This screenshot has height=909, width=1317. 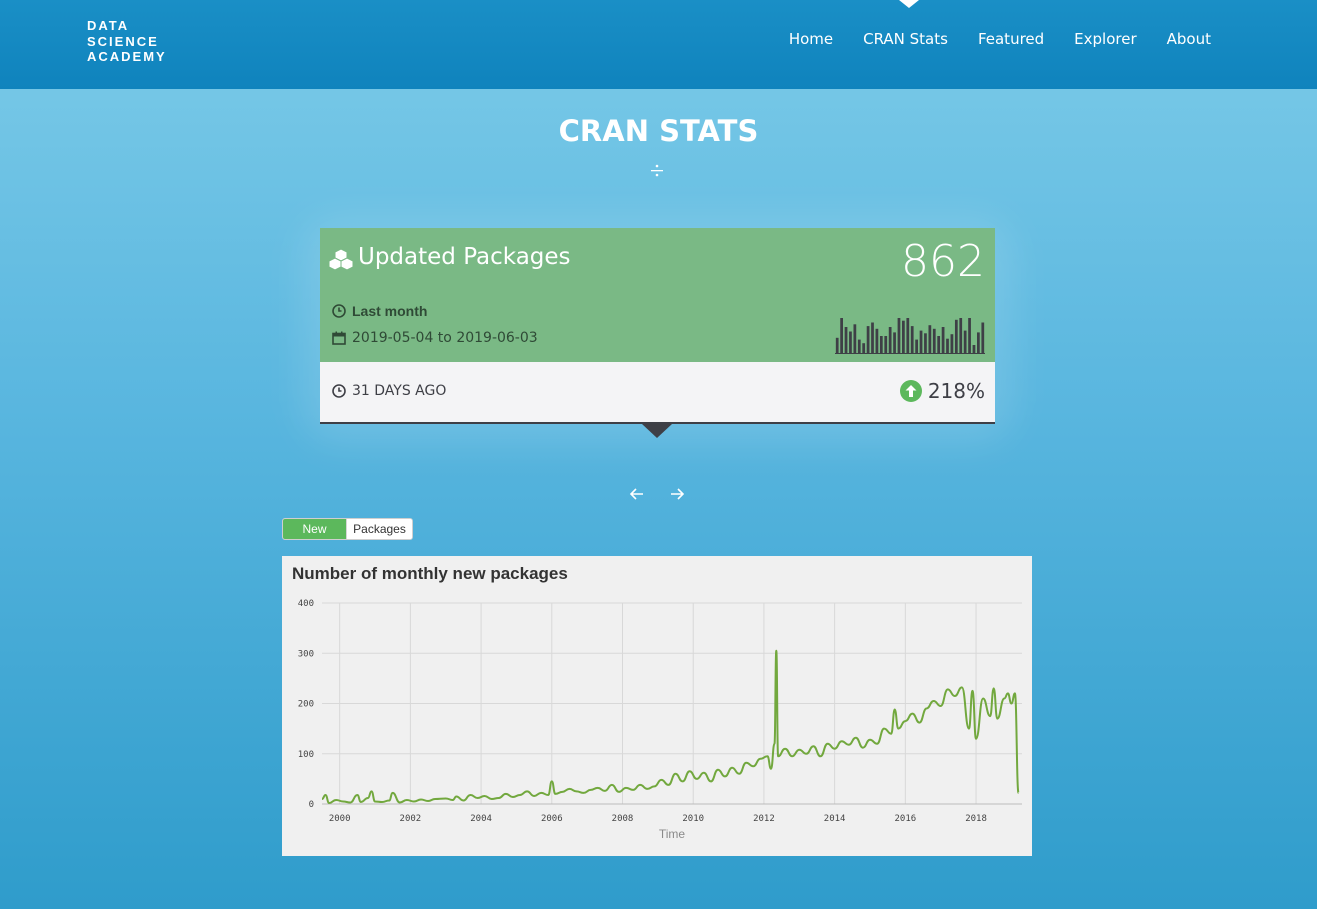 I want to click on ago-row: 31 DAYS AGO, so click(x=389, y=391).